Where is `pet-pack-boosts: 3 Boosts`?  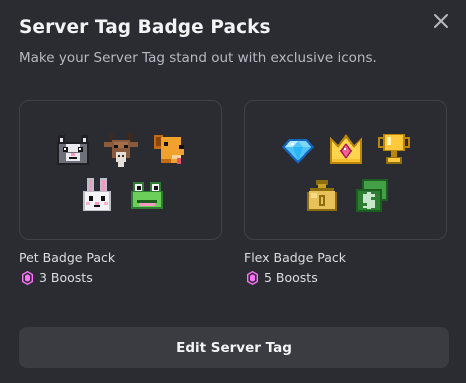
pet-pack-boosts: 3 Boosts is located at coordinates (57, 277).